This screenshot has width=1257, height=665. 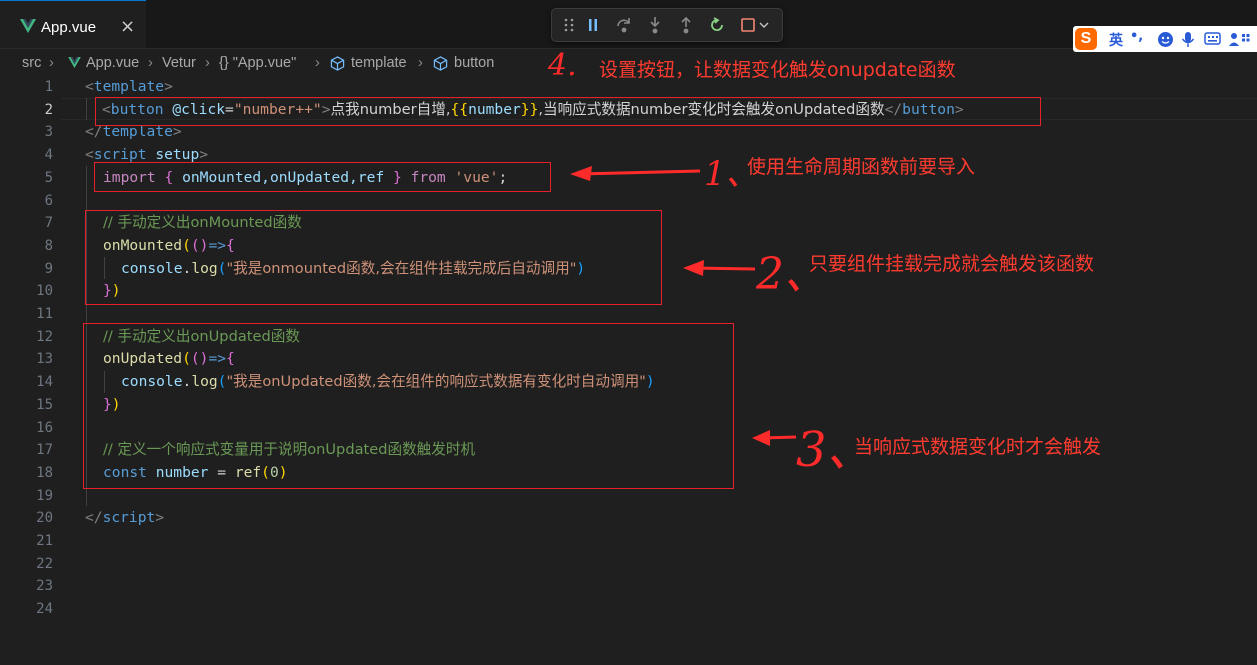 I want to click on annotation-text-3: 当响应式数据变化时才会触发, so click(x=978, y=447).